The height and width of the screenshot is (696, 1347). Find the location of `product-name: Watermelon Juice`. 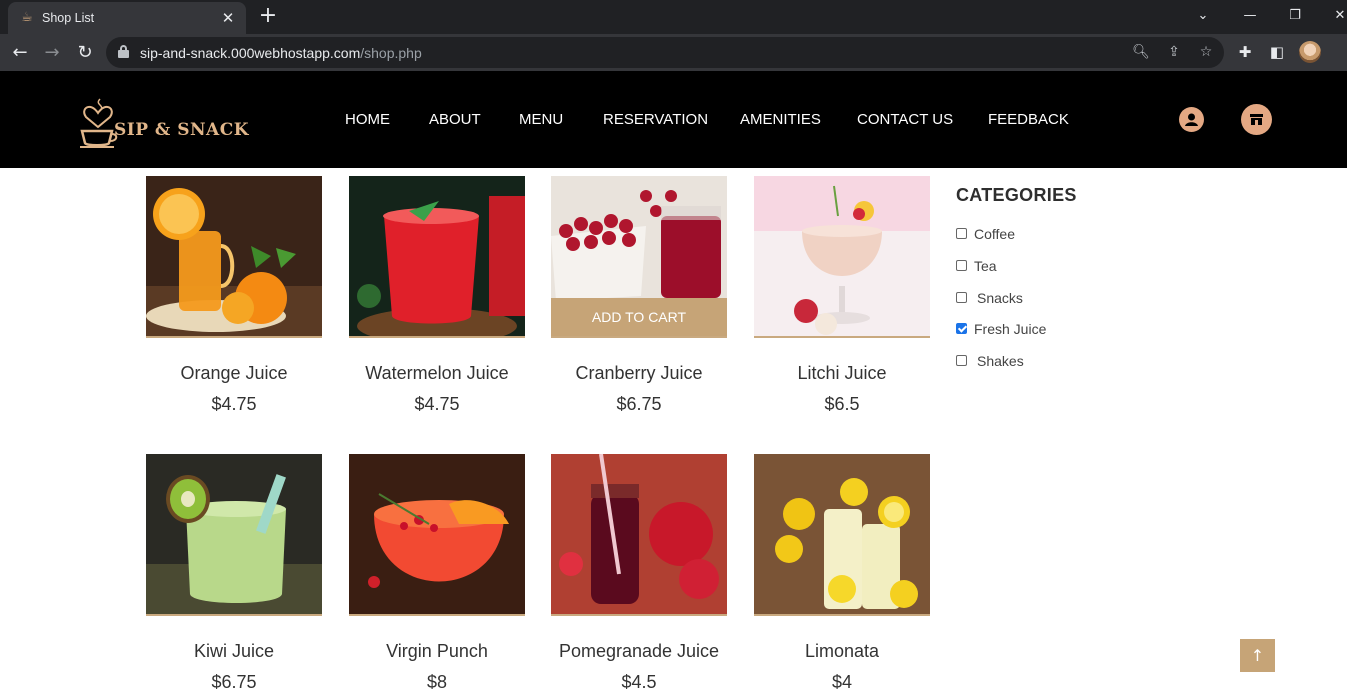

product-name: Watermelon Juice is located at coordinates (437, 373).